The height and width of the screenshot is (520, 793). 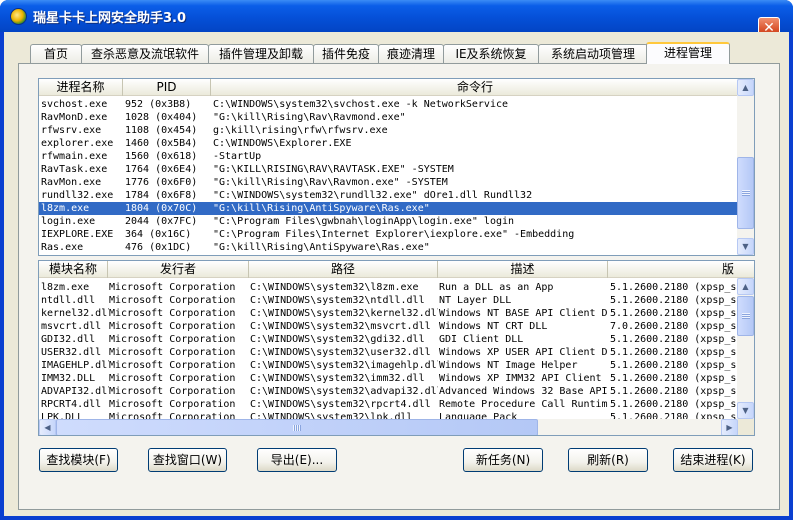 I want to click on tab-plugin-manager: 插件管理及卸载, so click(x=261, y=54).